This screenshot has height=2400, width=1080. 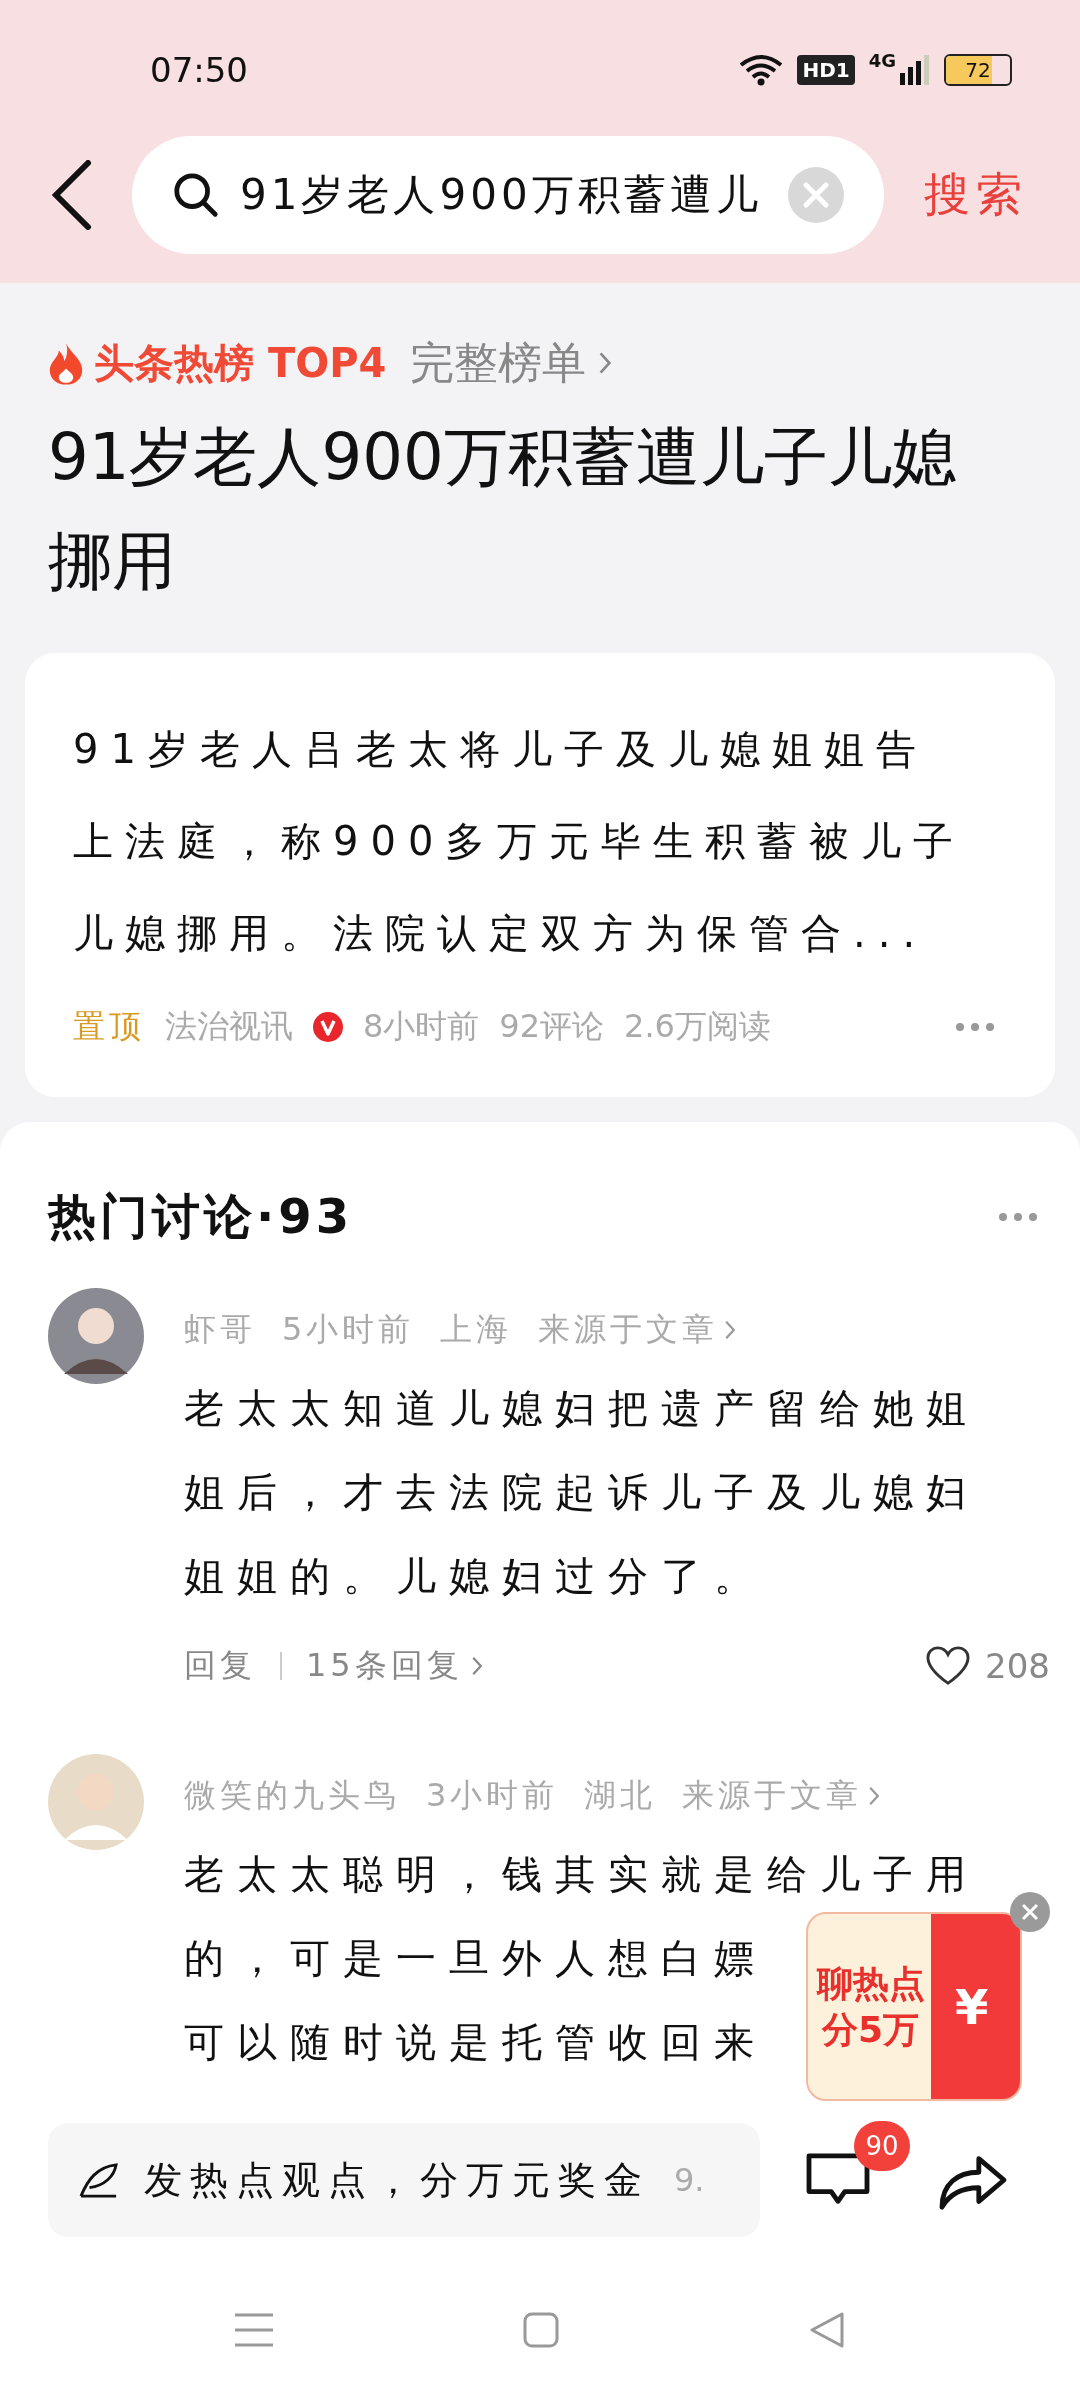 What do you see at coordinates (511, 363) in the screenshot?
I see `full-list-link: 完整榜单` at bounding box center [511, 363].